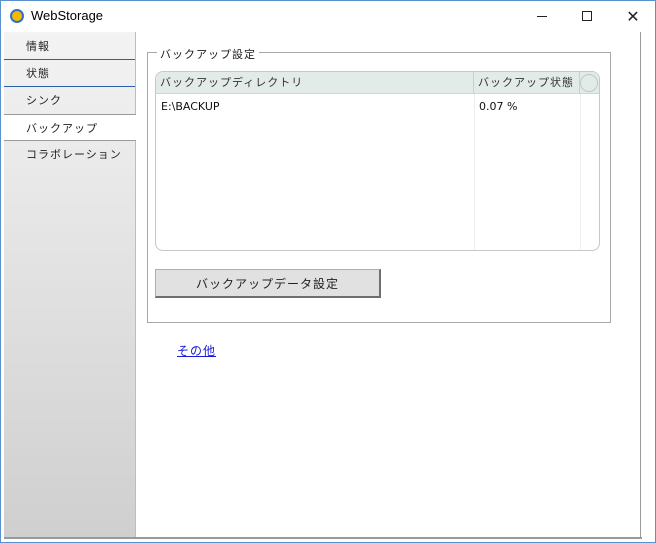 This screenshot has height=543, width=656. What do you see at coordinates (328, 16) in the screenshot?
I see `title-bar: WebStorage ✕` at bounding box center [328, 16].